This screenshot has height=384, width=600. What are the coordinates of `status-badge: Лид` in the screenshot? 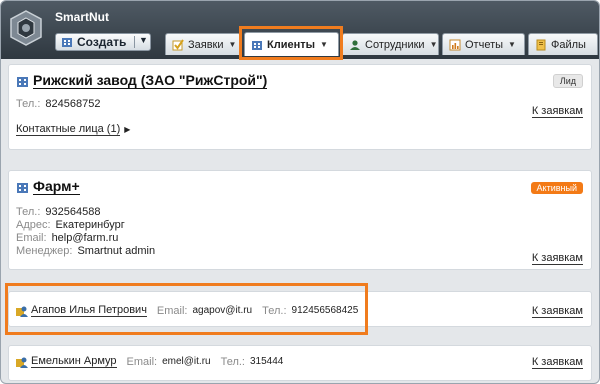 It's located at (567, 81).